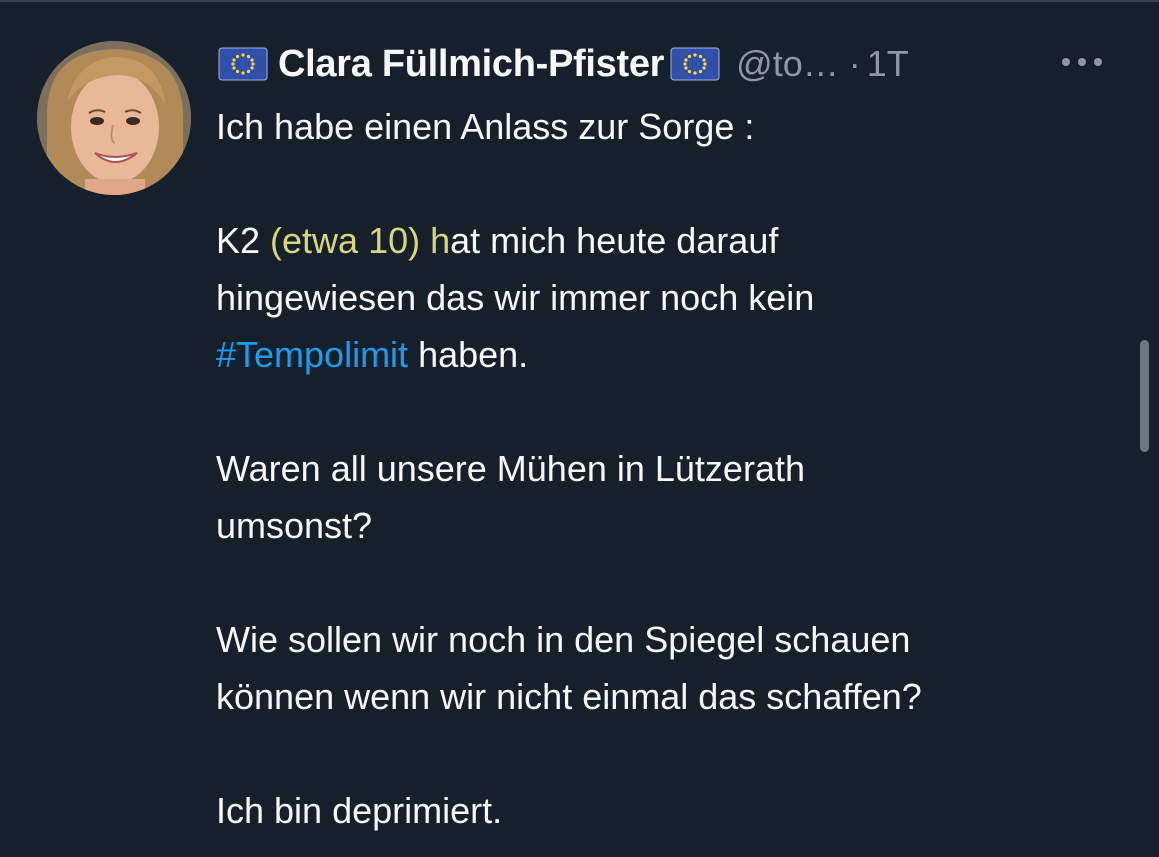 The width and height of the screenshot is (1159, 857). I want to click on display-name: Clara Füllmich-Pfister, so click(471, 64).